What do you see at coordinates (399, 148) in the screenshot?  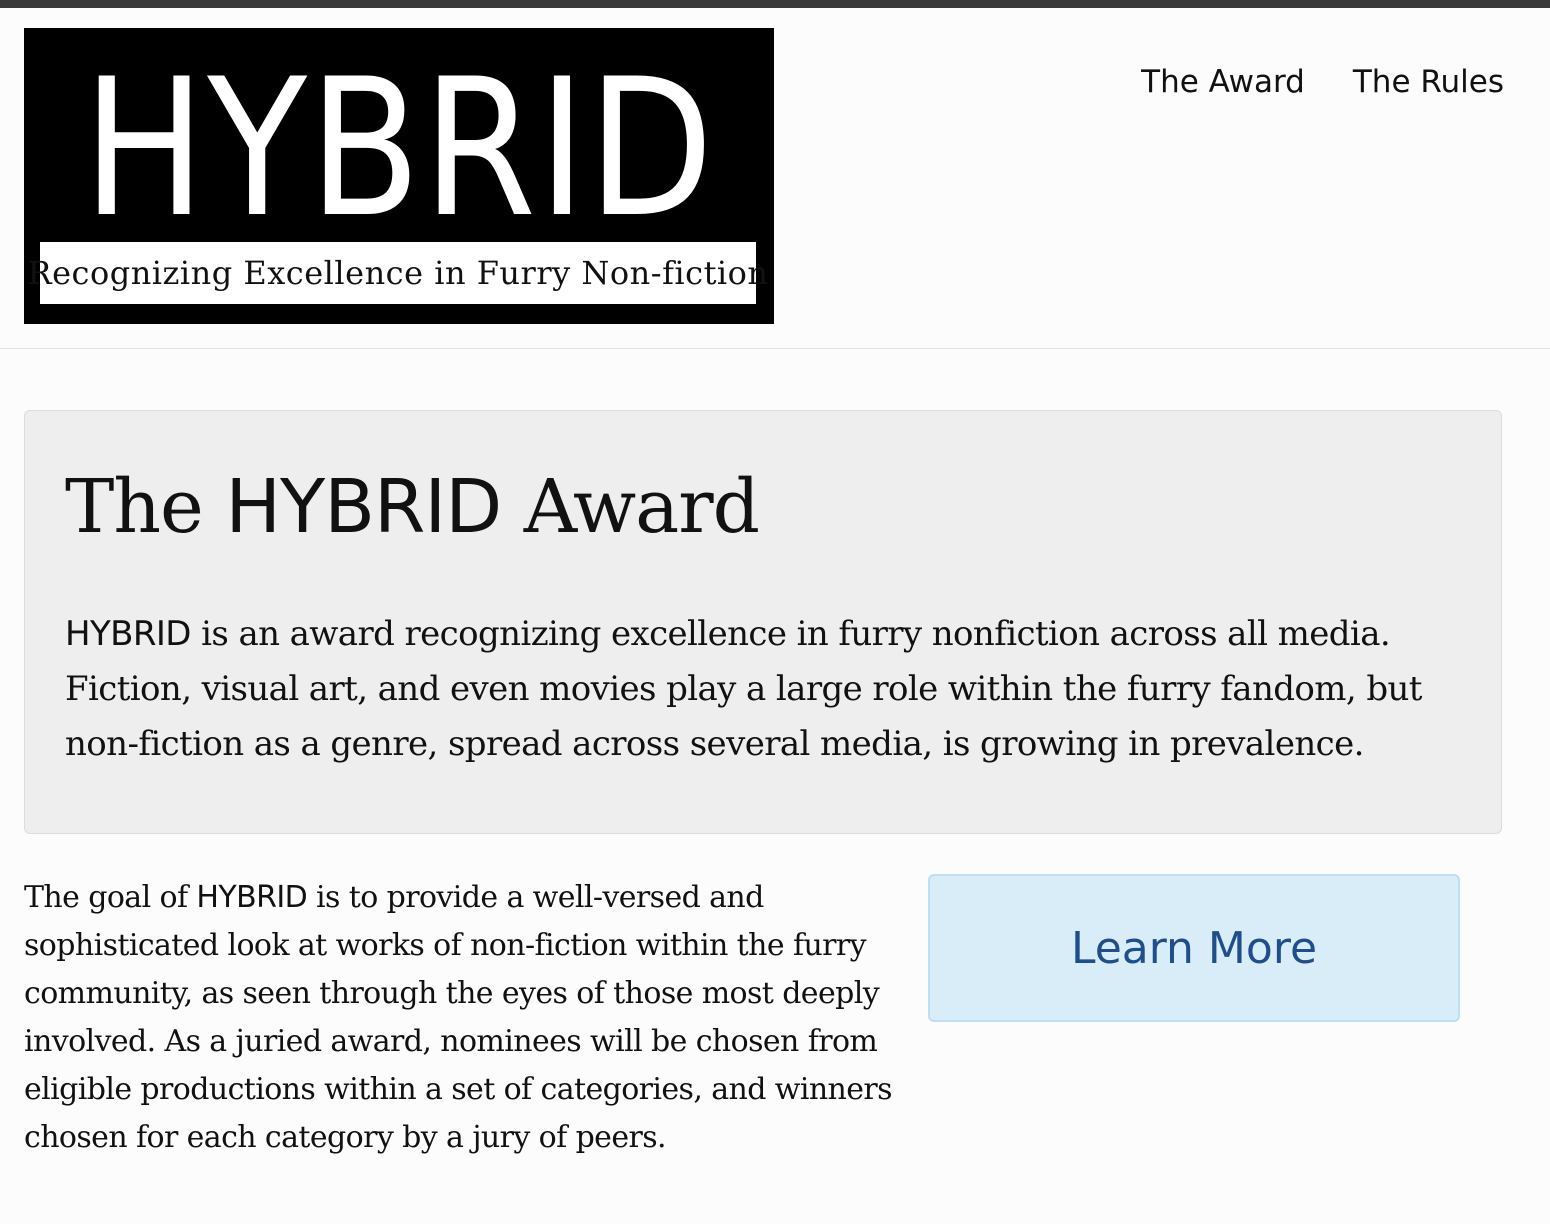 I see `logo-wordmark: HYBRID` at bounding box center [399, 148].